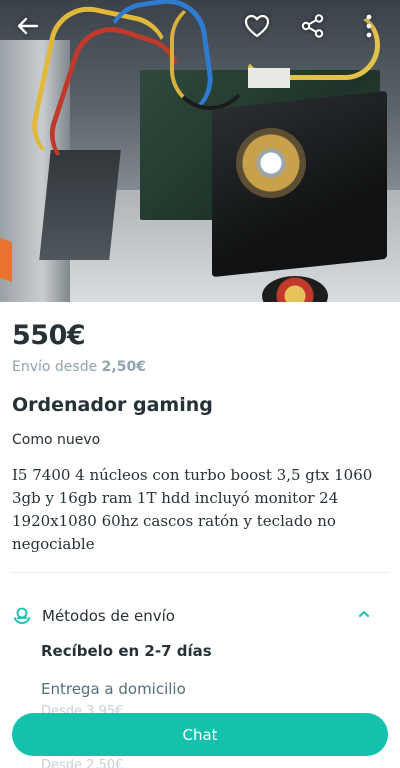 The height and width of the screenshot is (768, 400). I want to click on chat-button: Chat, so click(200, 734).